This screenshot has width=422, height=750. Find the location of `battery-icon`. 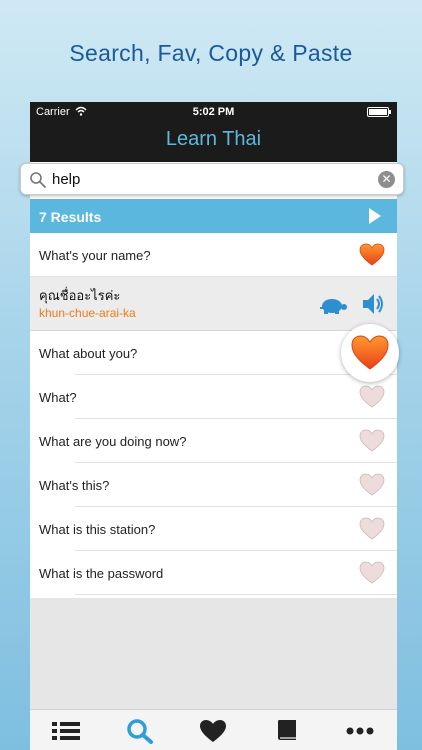

battery-icon is located at coordinates (379, 112).